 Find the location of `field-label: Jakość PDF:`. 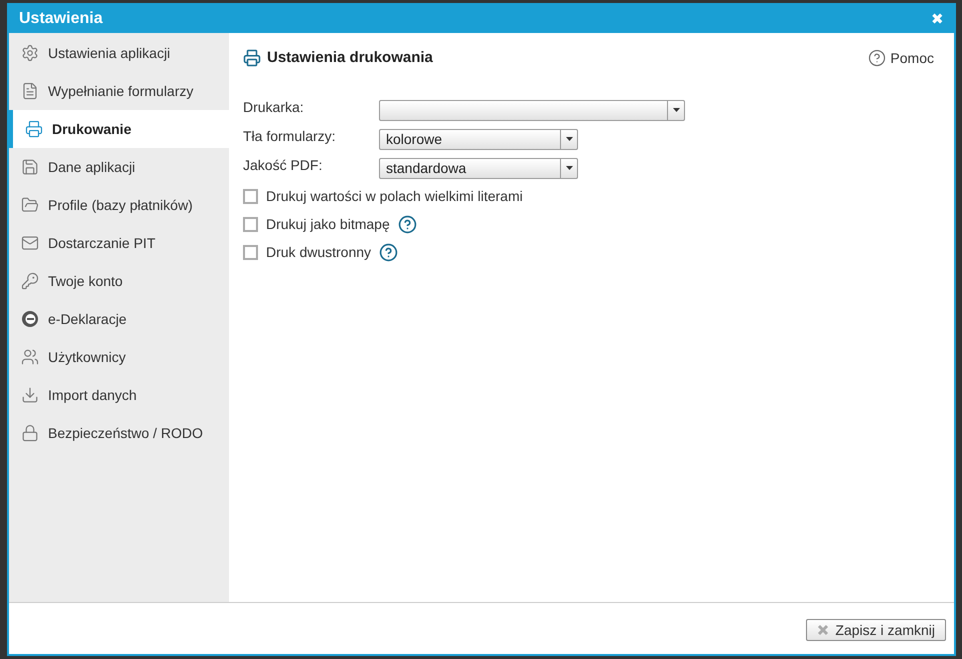

field-label: Jakość PDF: is located at coordinates (283, 165).